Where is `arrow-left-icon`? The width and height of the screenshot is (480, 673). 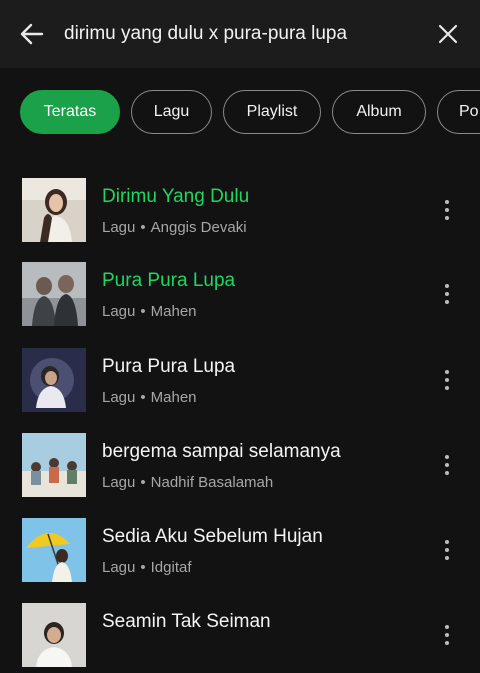
arrow-left-icon is located at coordinates (32, 34).